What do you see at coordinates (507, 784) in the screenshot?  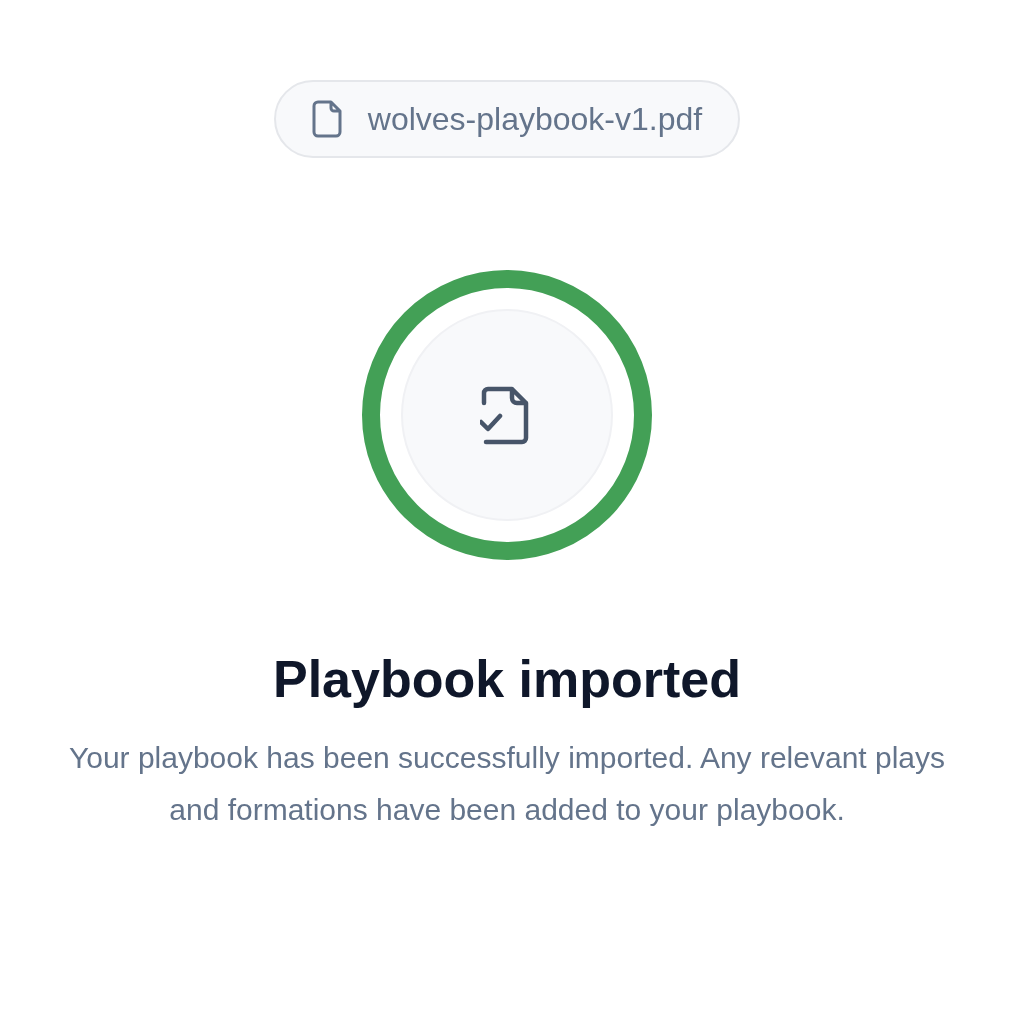 I see `message: Your playbook has been successfully imported. Any relevant plays and formations have been added to your playbook.` at bounding box center [507, 784].